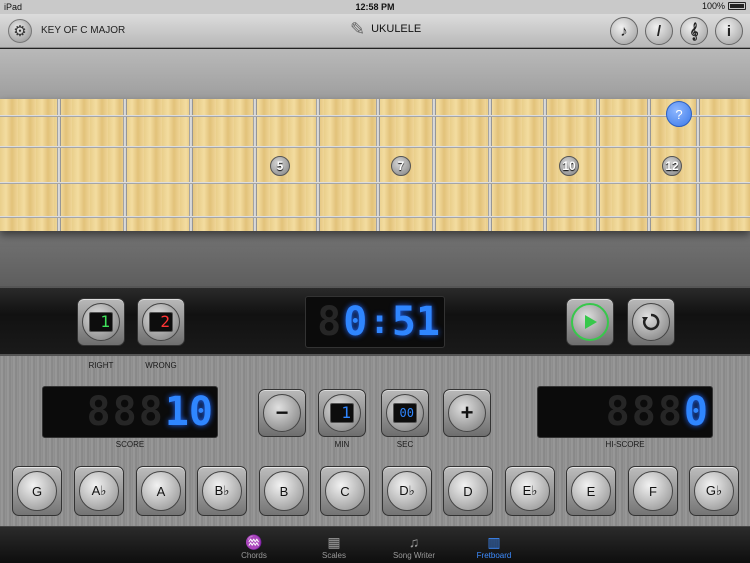  I want to click on note-button-b-flat: B♭, so click(222, 491).